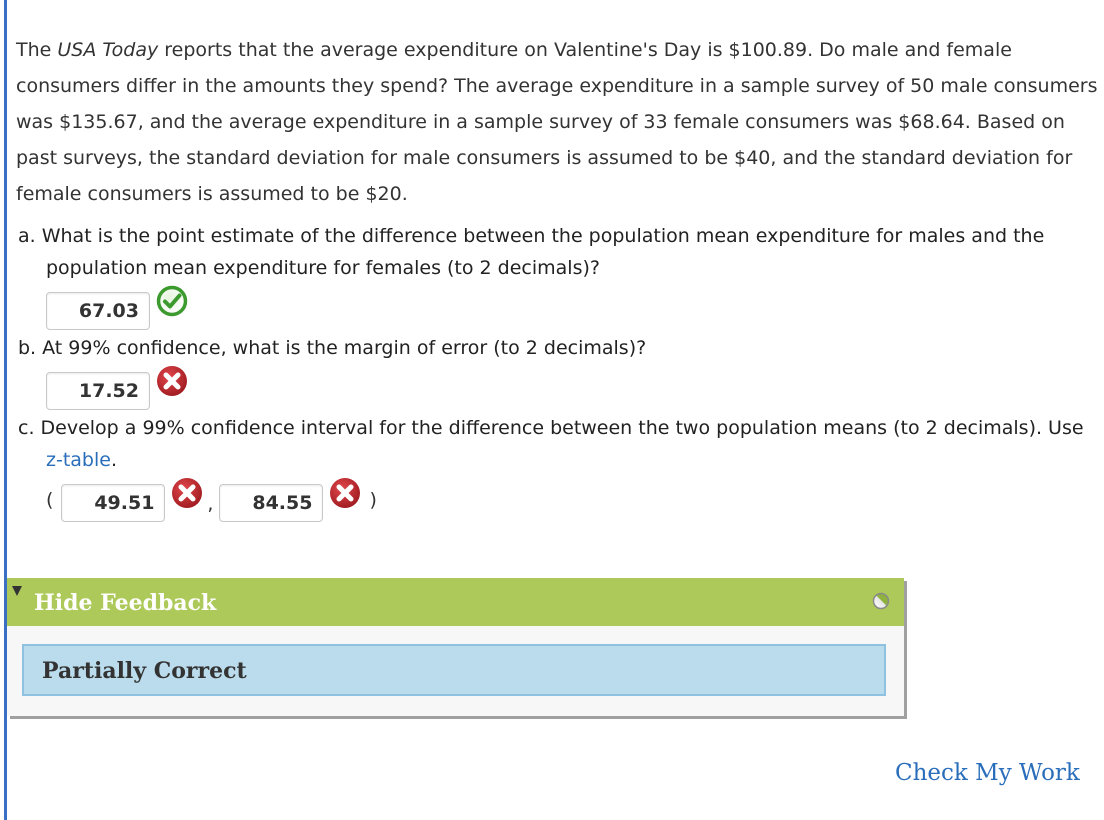 This screenshot has height=820, width=1104. What do you see at coordinates (50, 500) in the screenshot?
I see `open-paren: (` at bounding box center [50, 500].